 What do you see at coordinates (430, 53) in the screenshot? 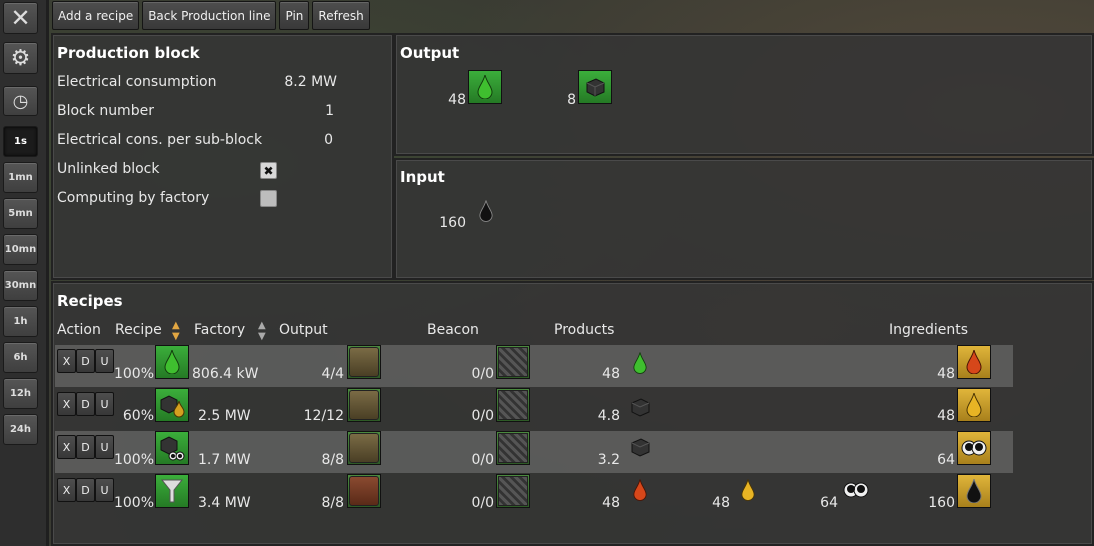
I see `output-title: Output` at bounding box center [430, 53].